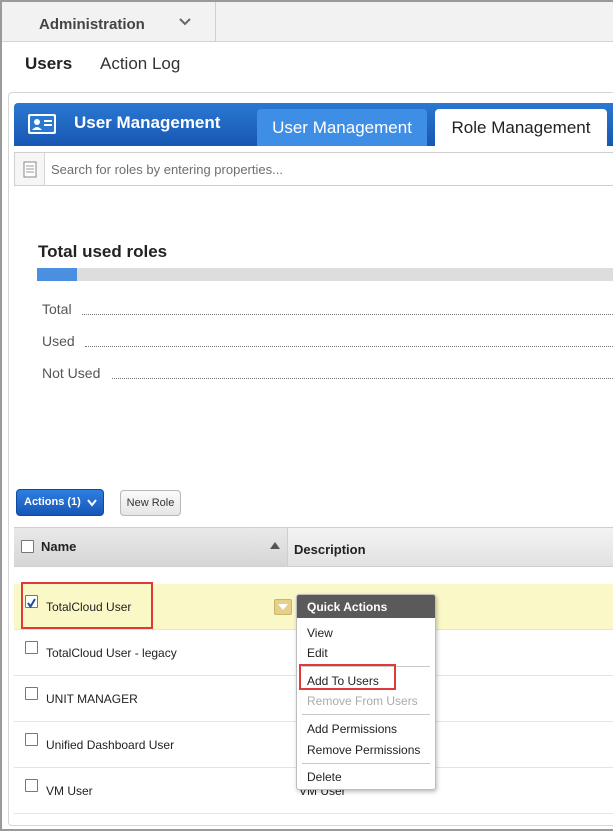  What do you see at coordinates (275, 545) in the screenshot?
I see `sort-ascending-icon` at bounding box center [275, 545].